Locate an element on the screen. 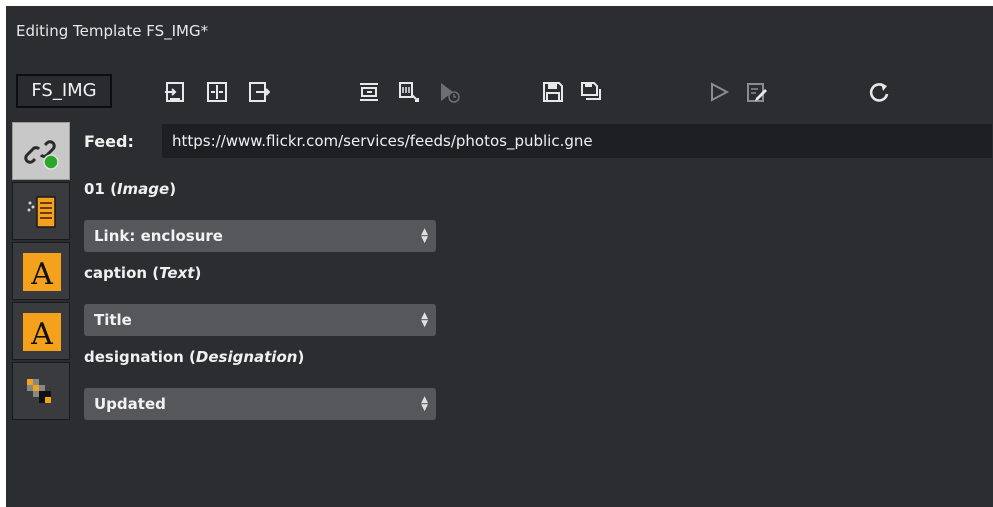  import-icon is located at coordinates (175, 92).